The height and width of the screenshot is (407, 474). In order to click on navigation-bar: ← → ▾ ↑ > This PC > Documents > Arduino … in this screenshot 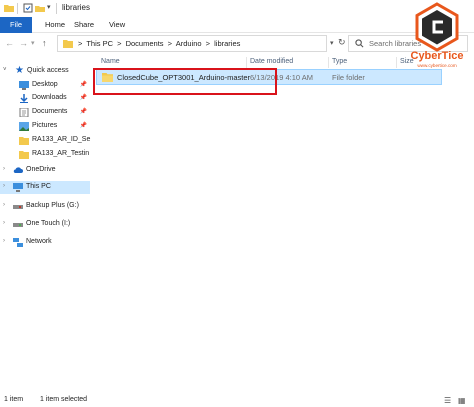, I will do `click(237, 44)`.